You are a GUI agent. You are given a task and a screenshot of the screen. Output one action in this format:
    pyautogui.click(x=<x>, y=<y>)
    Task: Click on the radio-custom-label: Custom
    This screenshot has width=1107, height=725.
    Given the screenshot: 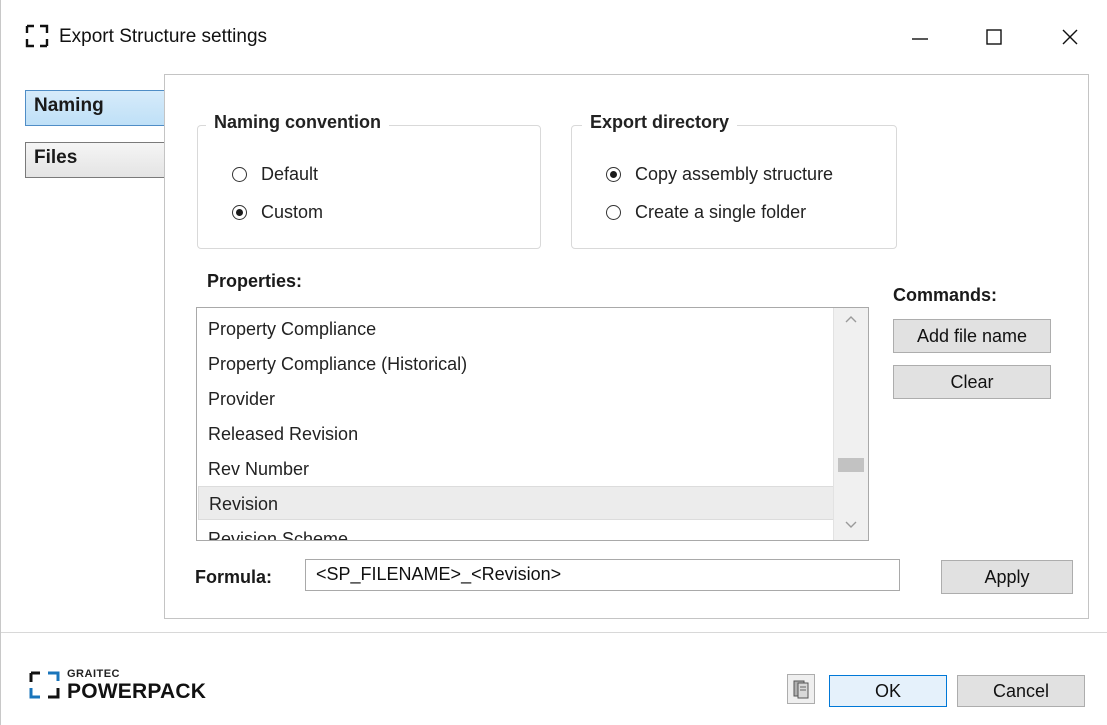 What is the action you would take?
    pyautogui.click(x=292, y=212)
    